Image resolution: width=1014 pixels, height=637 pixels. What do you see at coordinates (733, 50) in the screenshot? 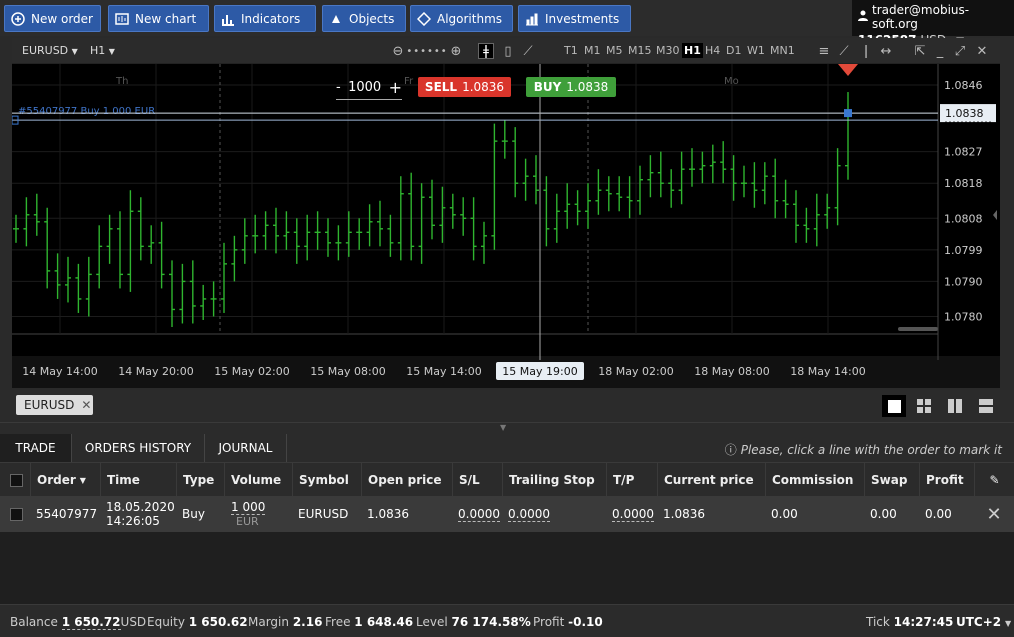
I see `timeframe-d1: D1` at bounding box center [733, 50].